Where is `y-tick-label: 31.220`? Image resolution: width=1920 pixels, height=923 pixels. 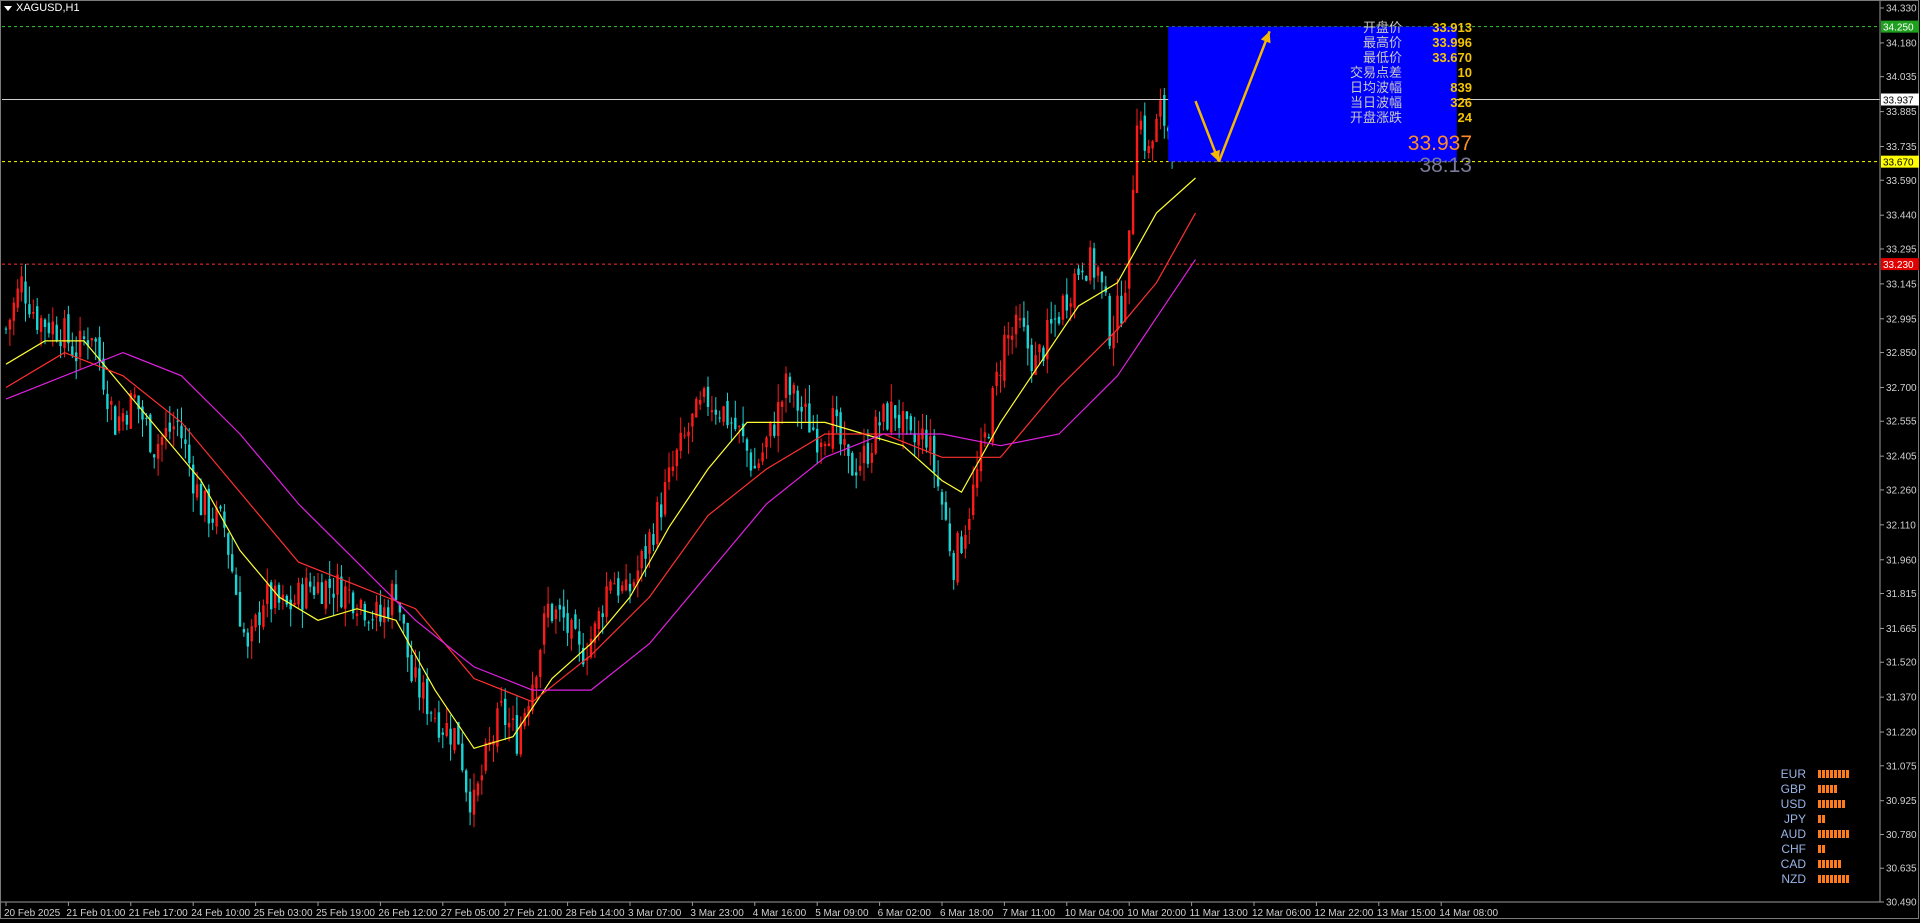 y-tick-label: 31.220 is located at coordinates (1901, 733).